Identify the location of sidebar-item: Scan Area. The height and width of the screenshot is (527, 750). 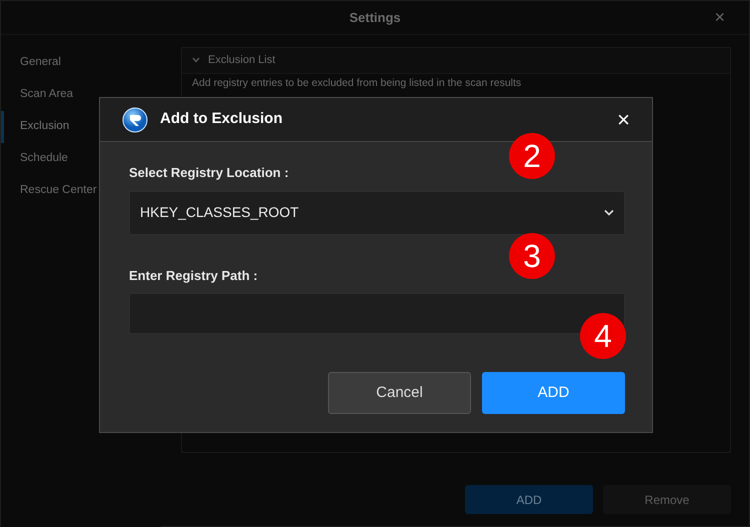
(81, 95).